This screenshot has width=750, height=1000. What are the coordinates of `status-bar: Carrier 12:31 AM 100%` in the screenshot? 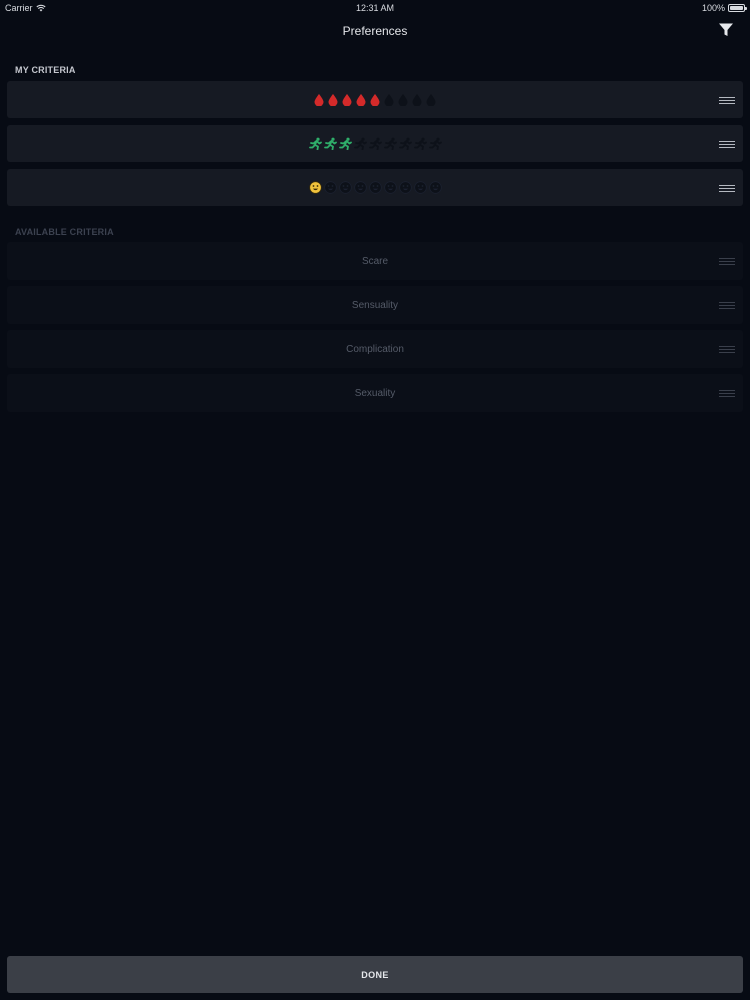 It's located at (375, 8).